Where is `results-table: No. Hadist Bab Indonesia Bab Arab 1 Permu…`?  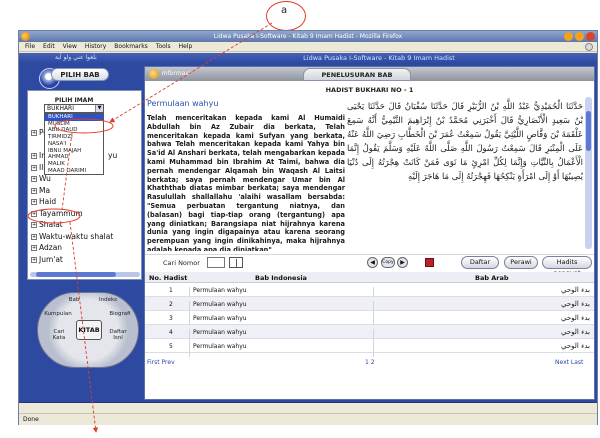 results-table: No. Hadist Bab Indonesia Bab Arab 1 Permu… is located at coordinates (369, 314).